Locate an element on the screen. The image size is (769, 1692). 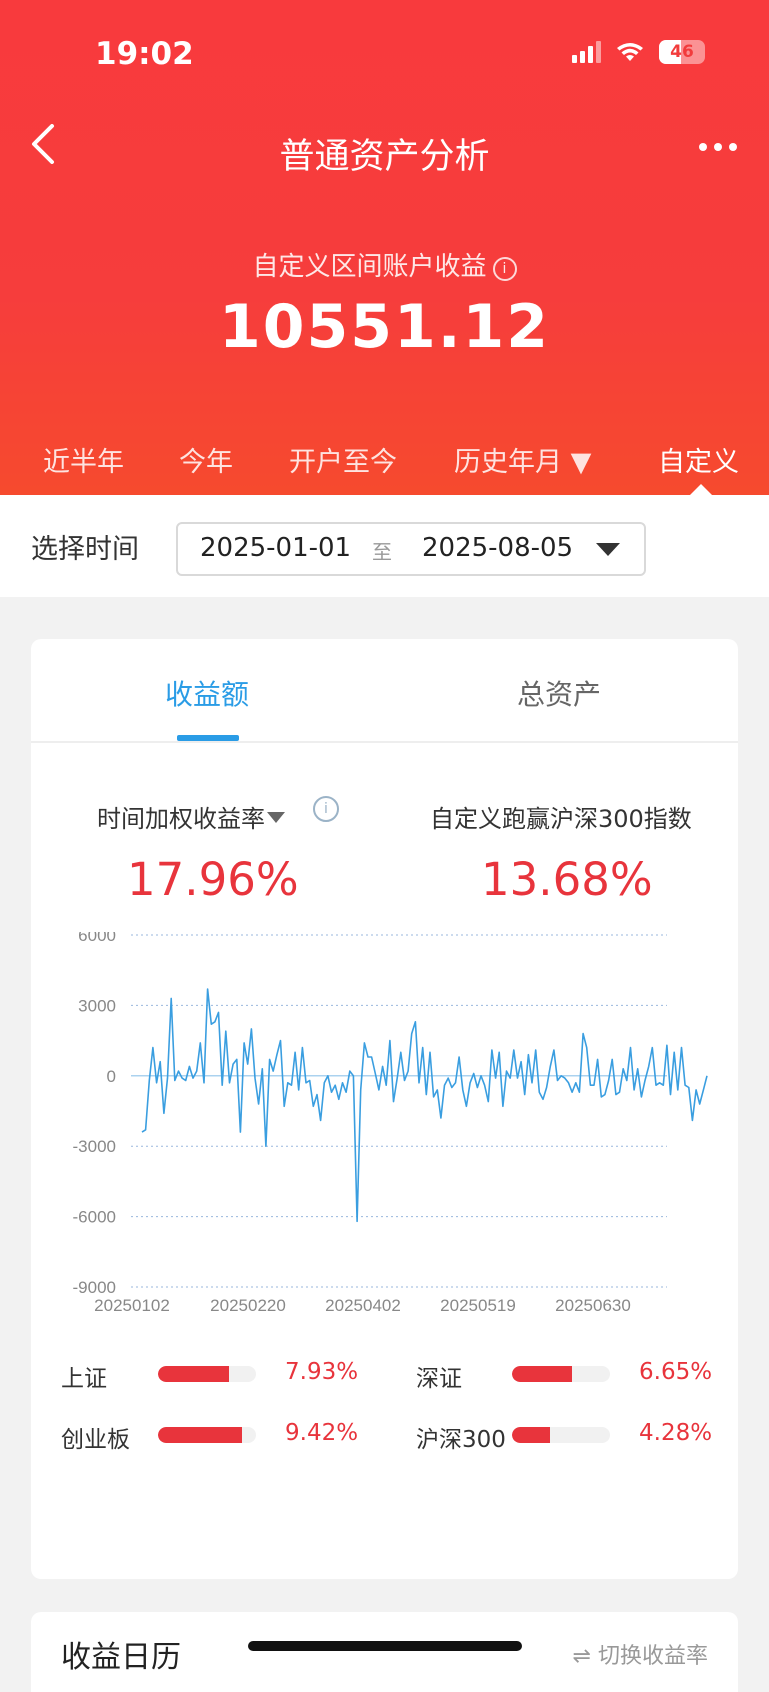
battery-level: 46 is located at coordinates (682, 52).